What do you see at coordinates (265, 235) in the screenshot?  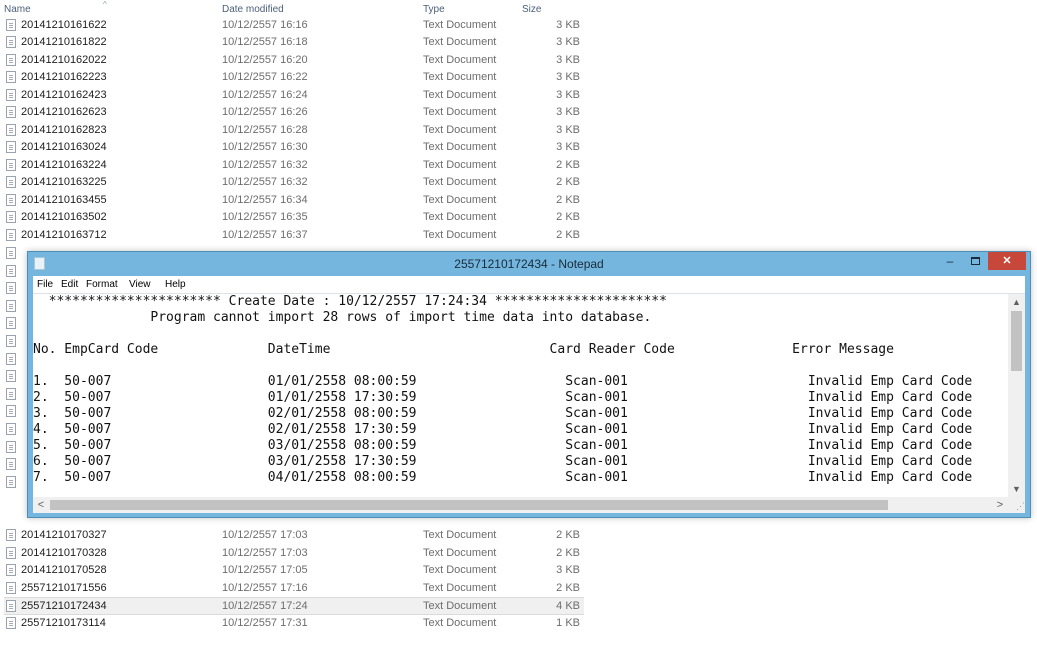 I see `file-date-modified: 10/12/2557 16:37` at bounding box center [265, 235].